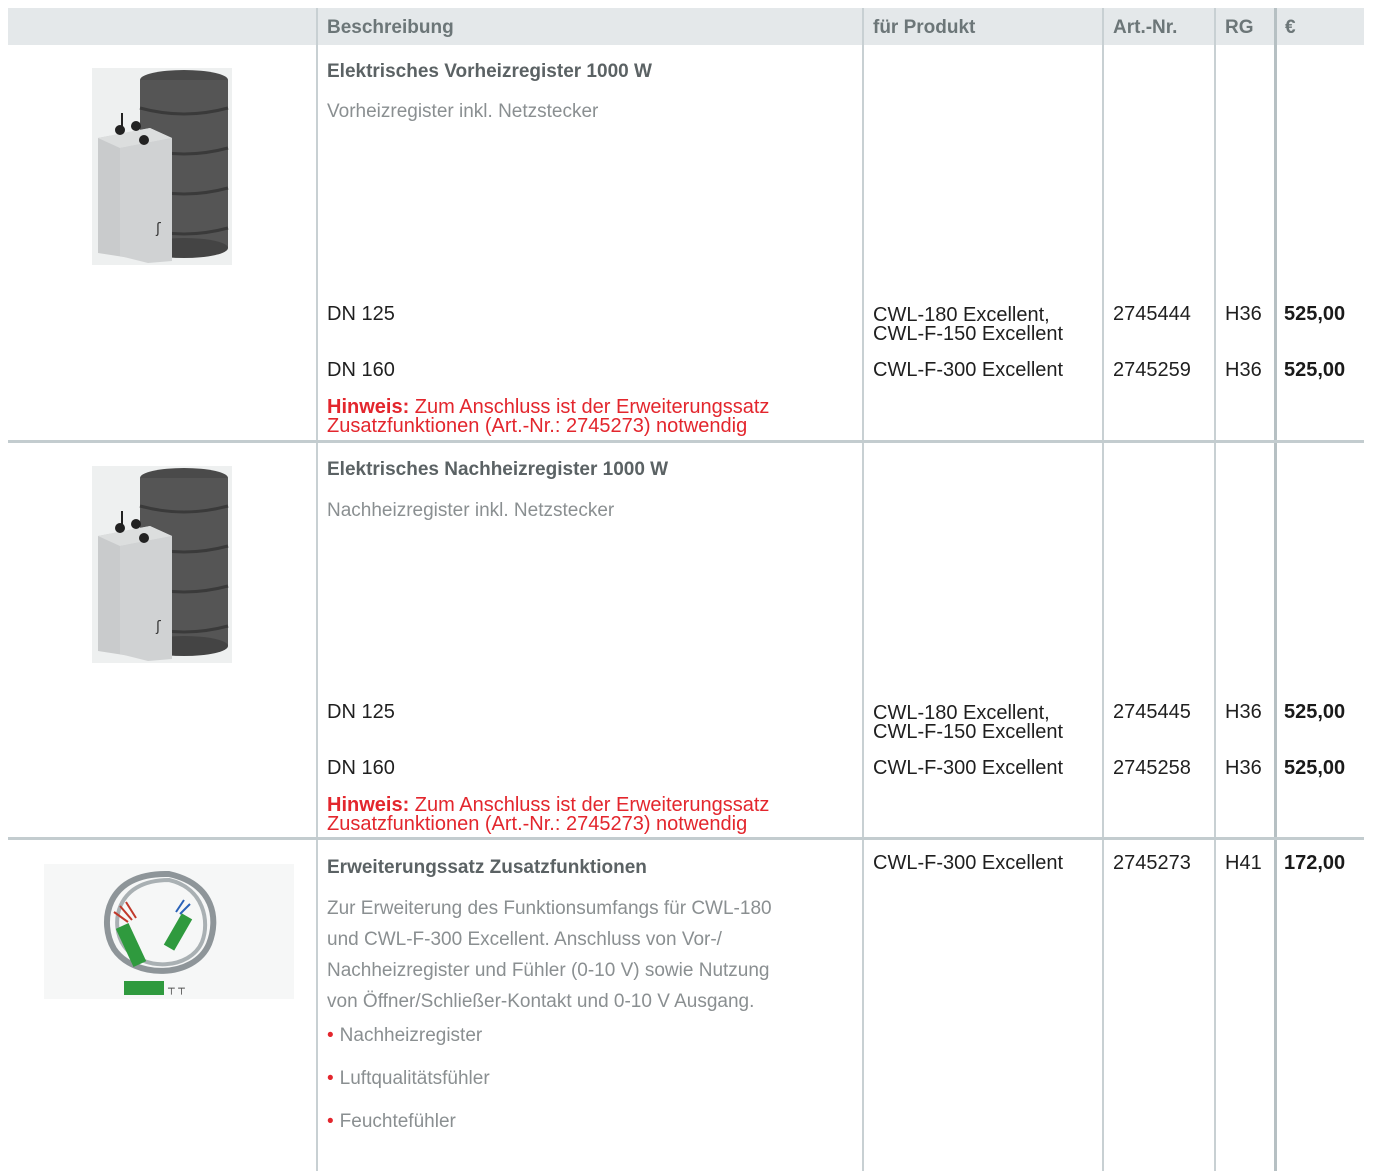 This screenshot has height=1171, width=1374. What do you see at coordinates (1315, 863) in the screenshot?
I see `variant-price: 172,00` at bounding box center [1315, 863].